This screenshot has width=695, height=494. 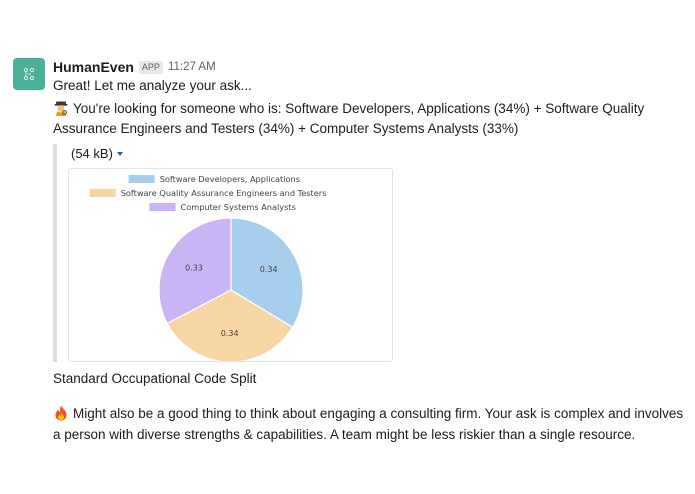 I want to click on app-logo-icon, so click(x=29, y=74).